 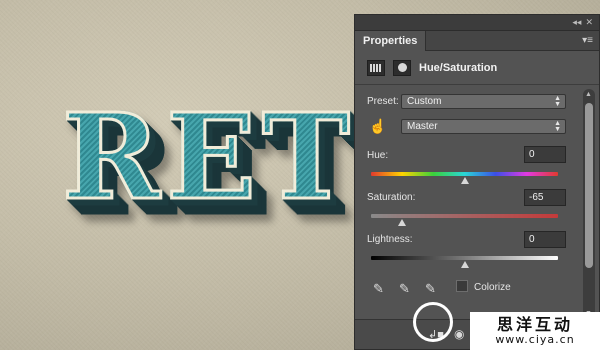 What do you see at coordinates (458, 67) in the screenshot?
I see `adjustment-title: Hue/Saturation` at bounding box center [458, 67].